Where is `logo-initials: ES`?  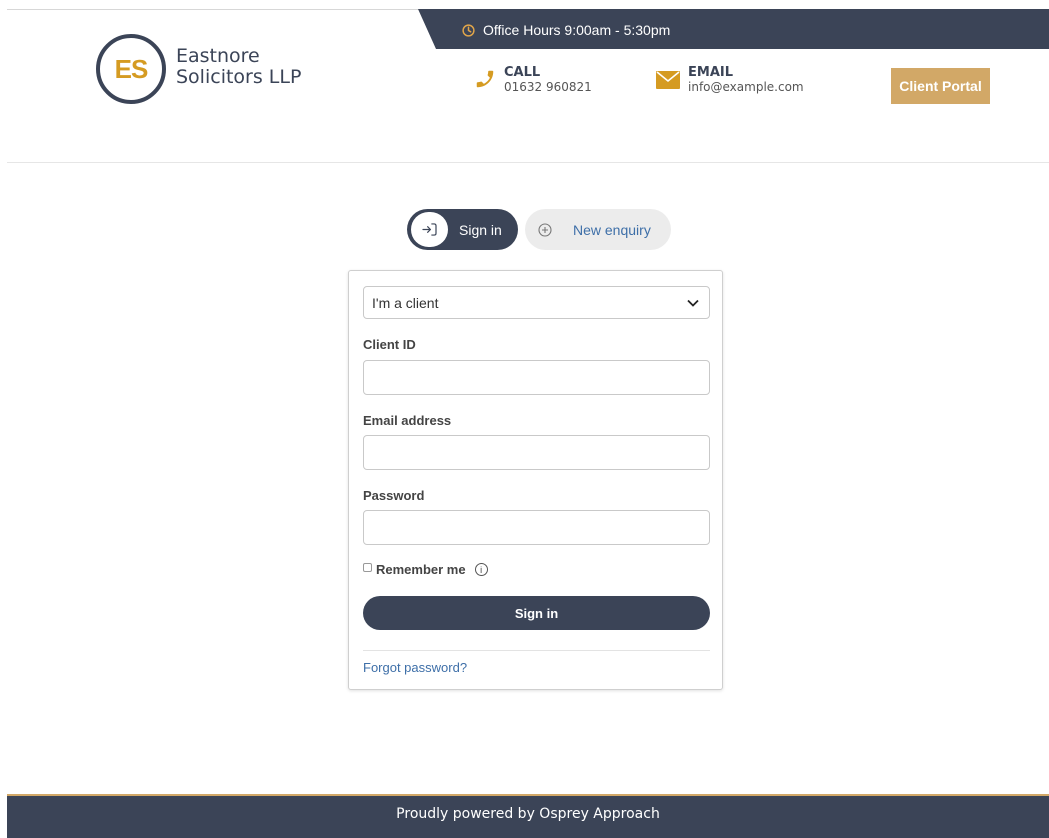
logo-initials: ES is located at coordinates (131, 68).